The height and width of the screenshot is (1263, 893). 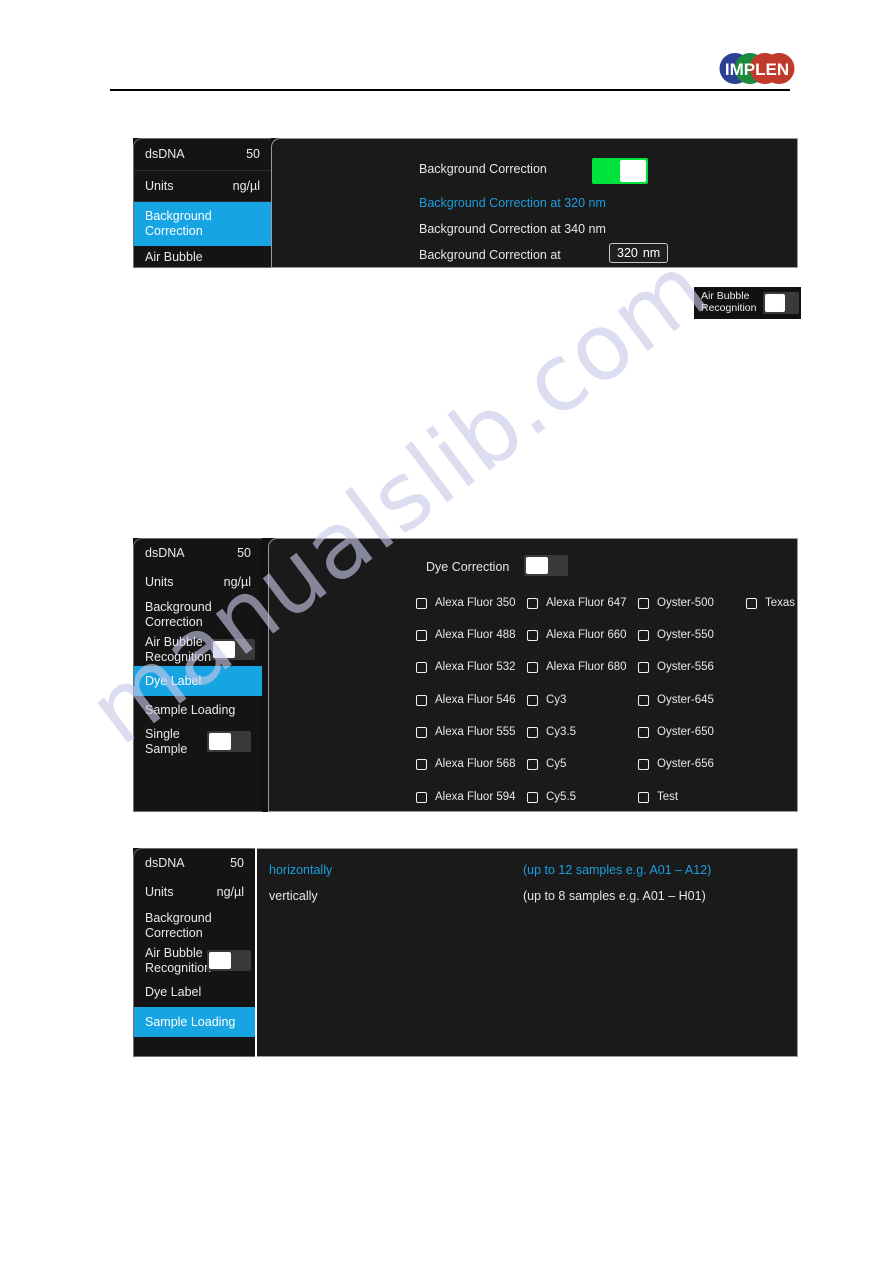 I want to click on dye-label: Oyster-650, so click(x=685, y=732).